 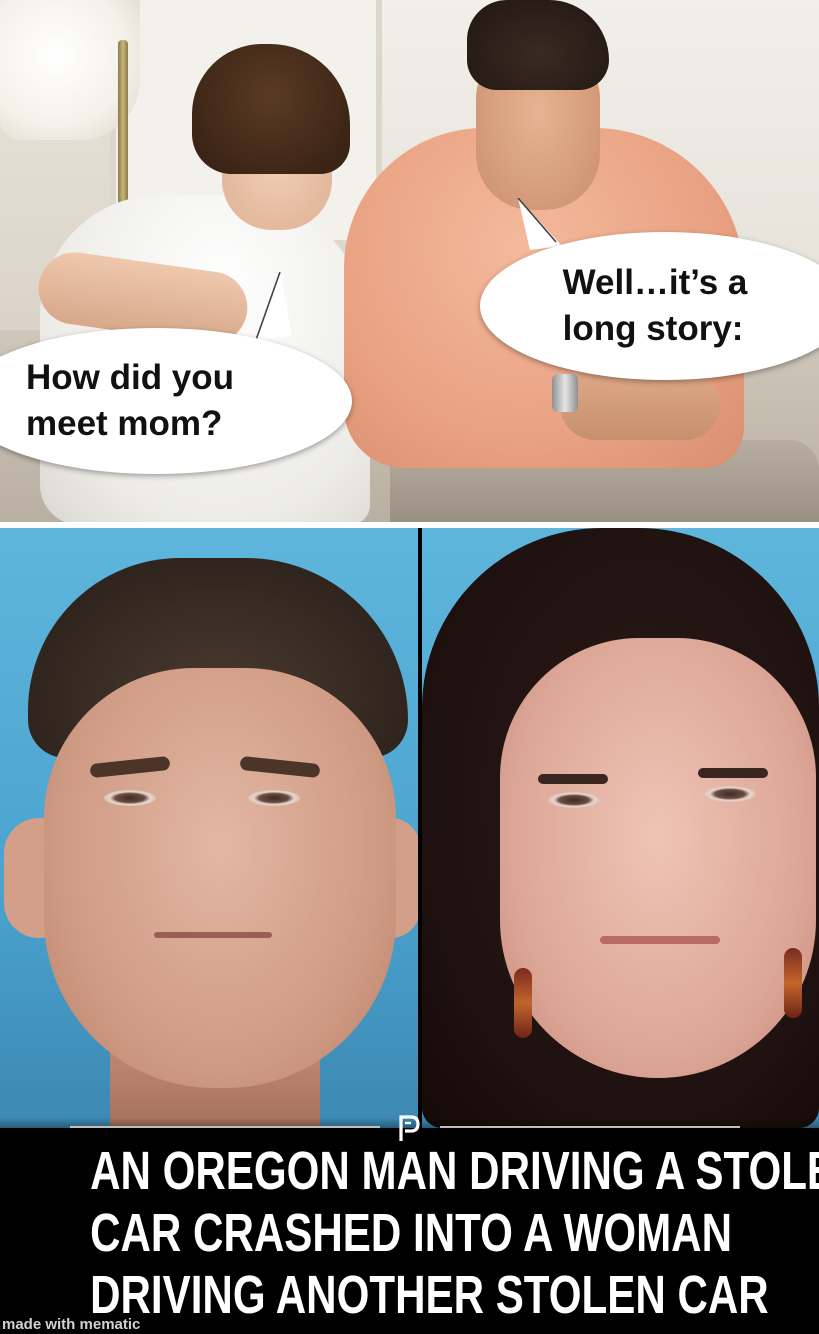 I want to click on woman-mugshot-earring-right, so click(x=793, y=983).